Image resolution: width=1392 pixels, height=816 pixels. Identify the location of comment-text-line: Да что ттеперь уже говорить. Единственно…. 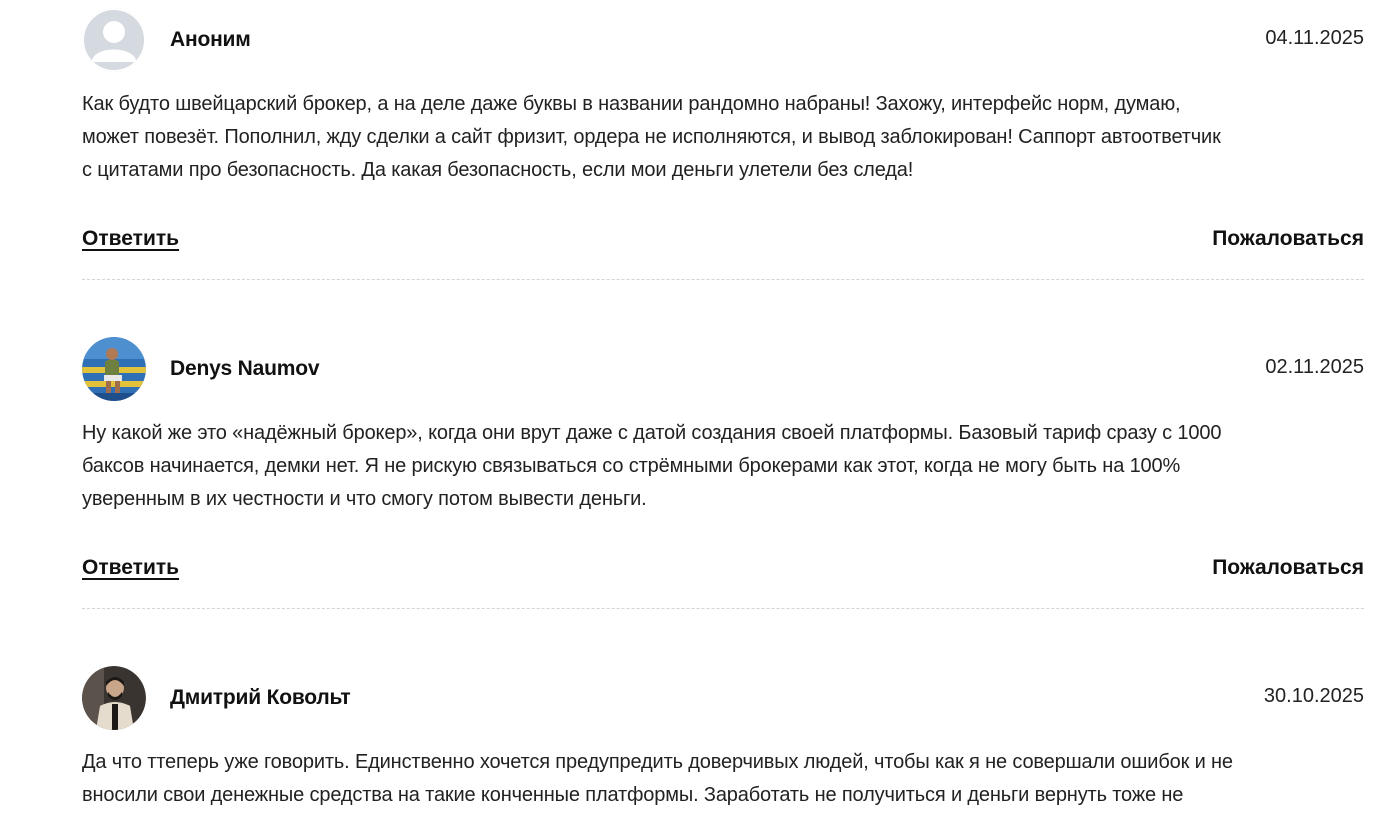
(657, 762).